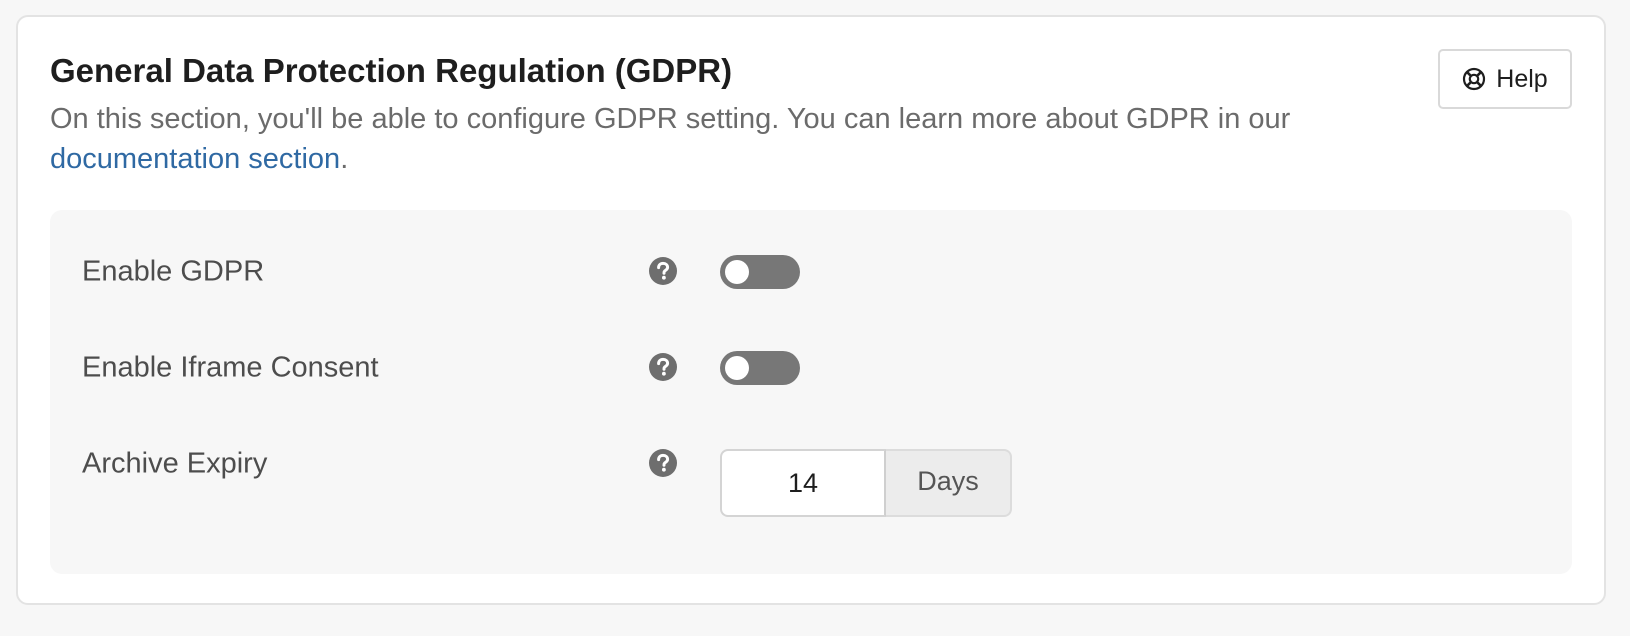 The image size is (1630, 636). Describe the element at coordinates (760, 272) in the screenshot. I see `enable-gdpr-toggle` at that location.